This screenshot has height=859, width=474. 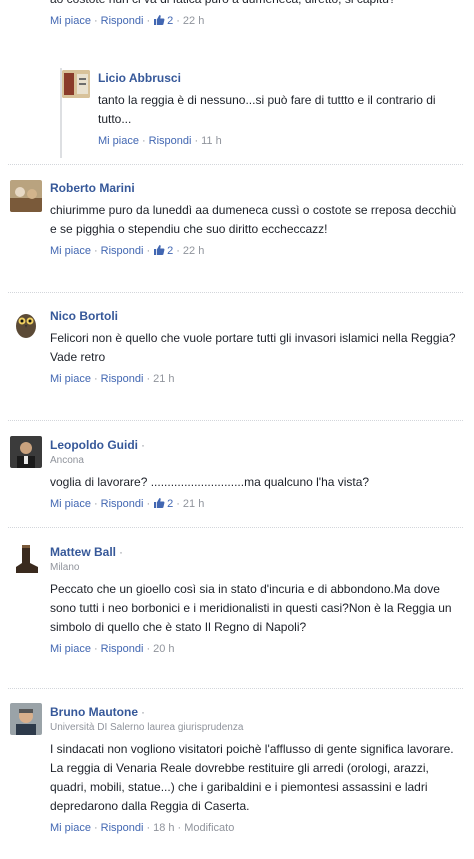 I want to click on comment-actions: Mi piace · Rispondi · 2 · 21 h, so click(x=256, y=505).